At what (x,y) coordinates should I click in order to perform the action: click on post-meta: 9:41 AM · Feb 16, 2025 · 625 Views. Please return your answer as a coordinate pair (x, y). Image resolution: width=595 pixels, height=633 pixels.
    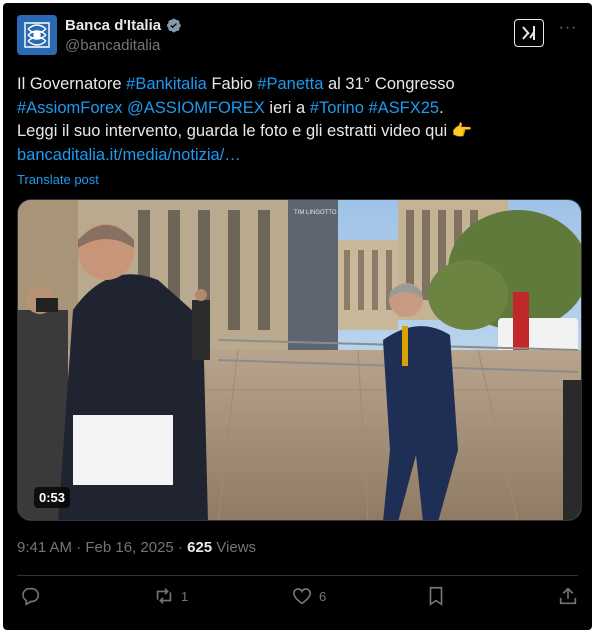
    Looking at the image, I should click on (136, 547).